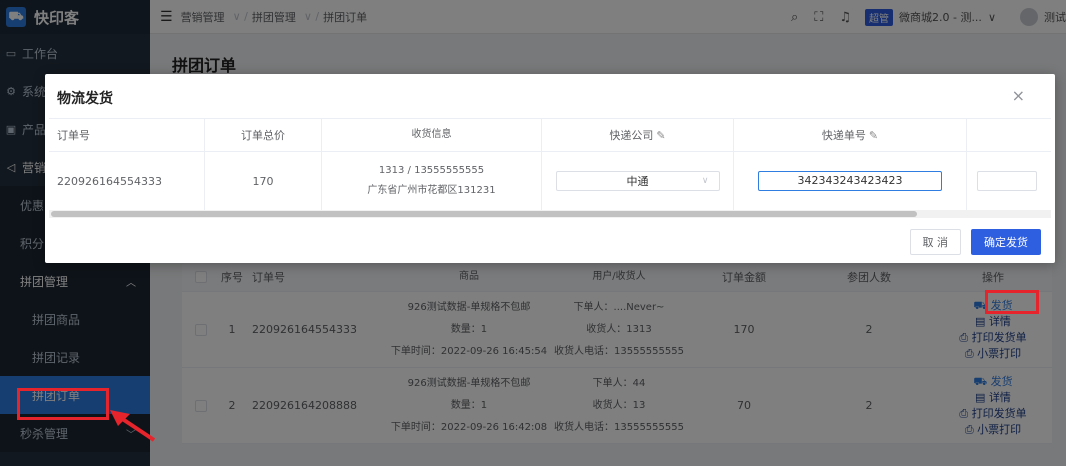  I want to click on receiver-info: 1313 / 13555555555 广东省广州市花都区131231, so click(432, 181).